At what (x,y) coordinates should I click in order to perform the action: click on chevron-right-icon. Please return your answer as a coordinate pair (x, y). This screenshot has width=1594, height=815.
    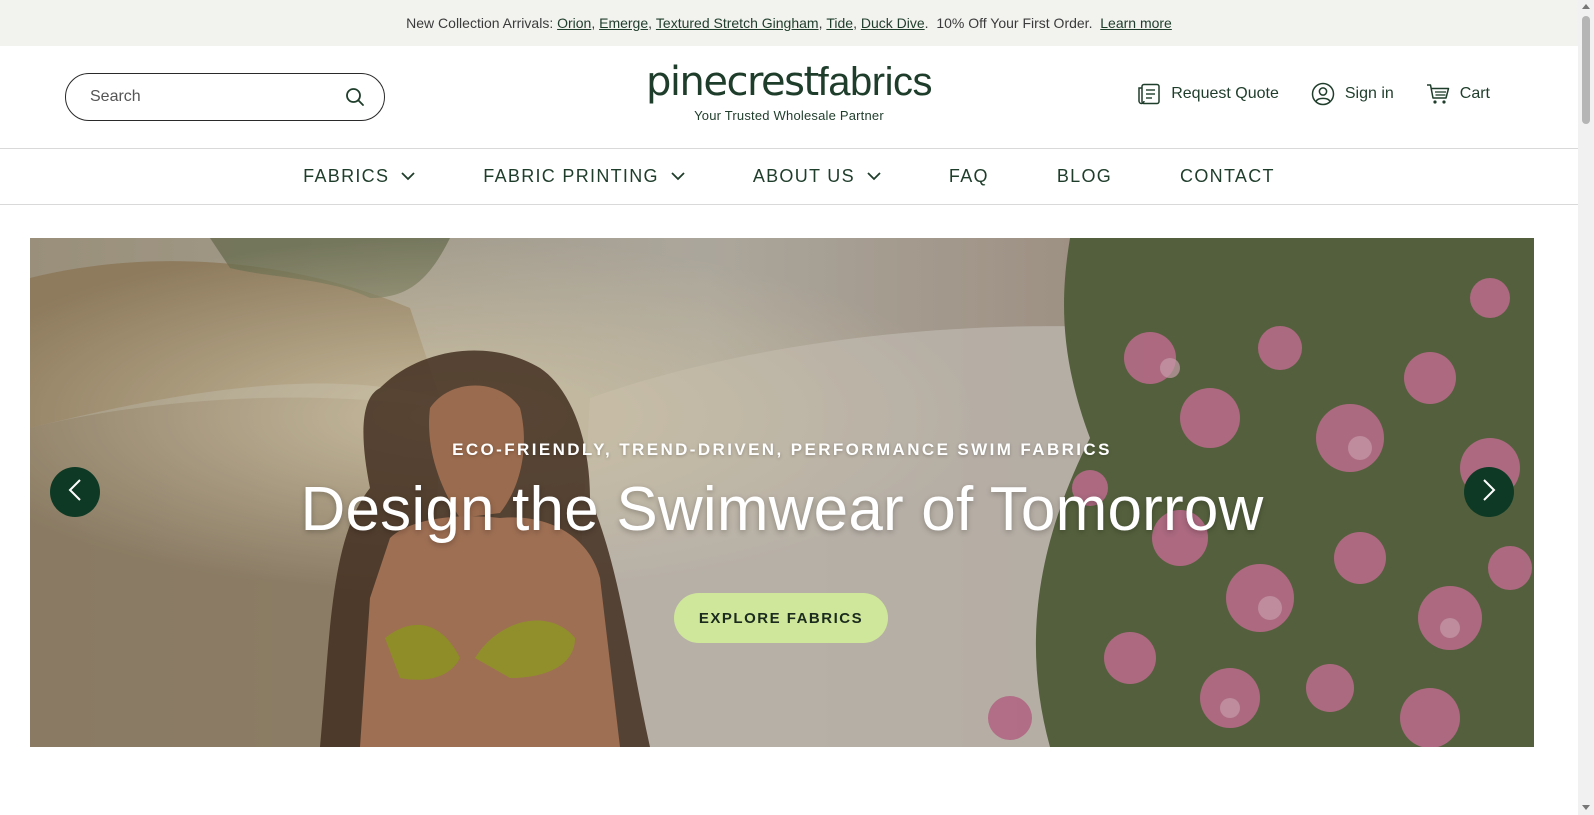
    Looking at the image, I should click on (1489, 492).